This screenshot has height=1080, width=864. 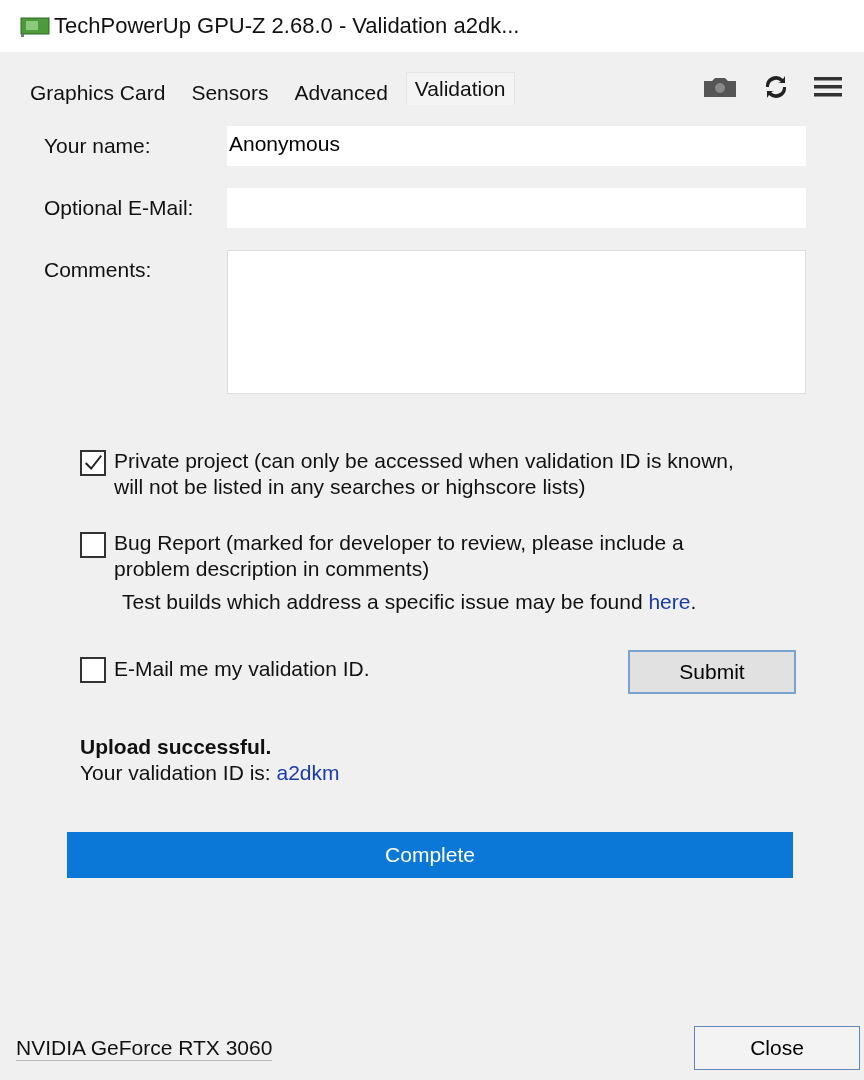 What do you see at coordinates (424, 474) in the screenshot?
I see `checkbox-label: Private project (can only be accessed when validation ID is known, will not be listed in any searches or highscore lists)` at bounding box center [424, 474].